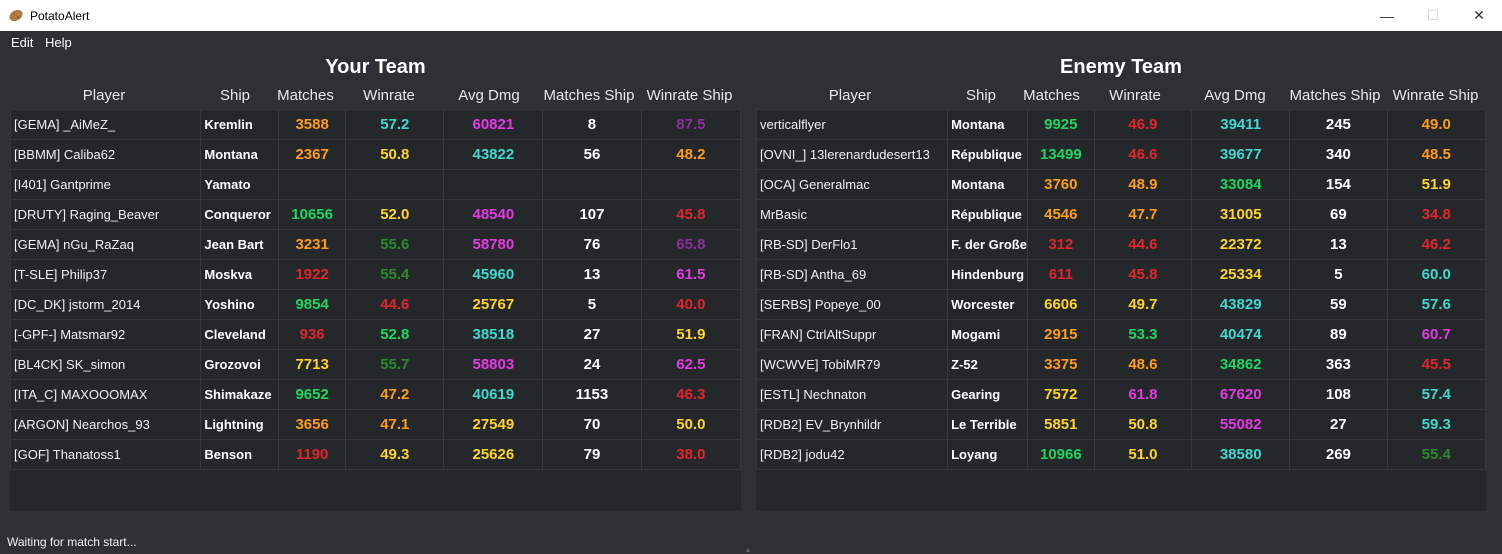 This screenshot has height=554, width=1502. I want to click on col-player-cell: verticalflyer, so click(852, 124).